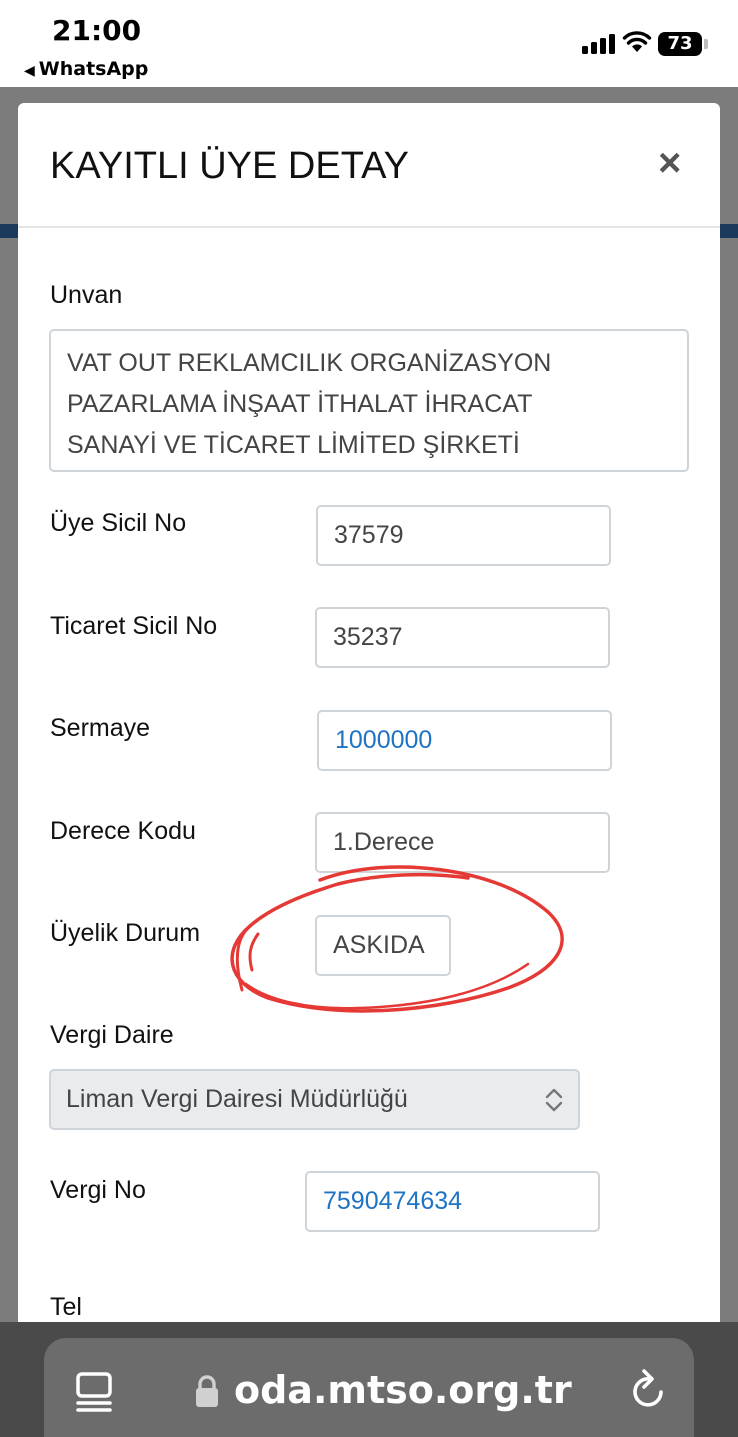  What do you see at coordinates (86, 295) in the screenshot?
I see `unvan-label: Unvan` at bounding box center [86, 295].